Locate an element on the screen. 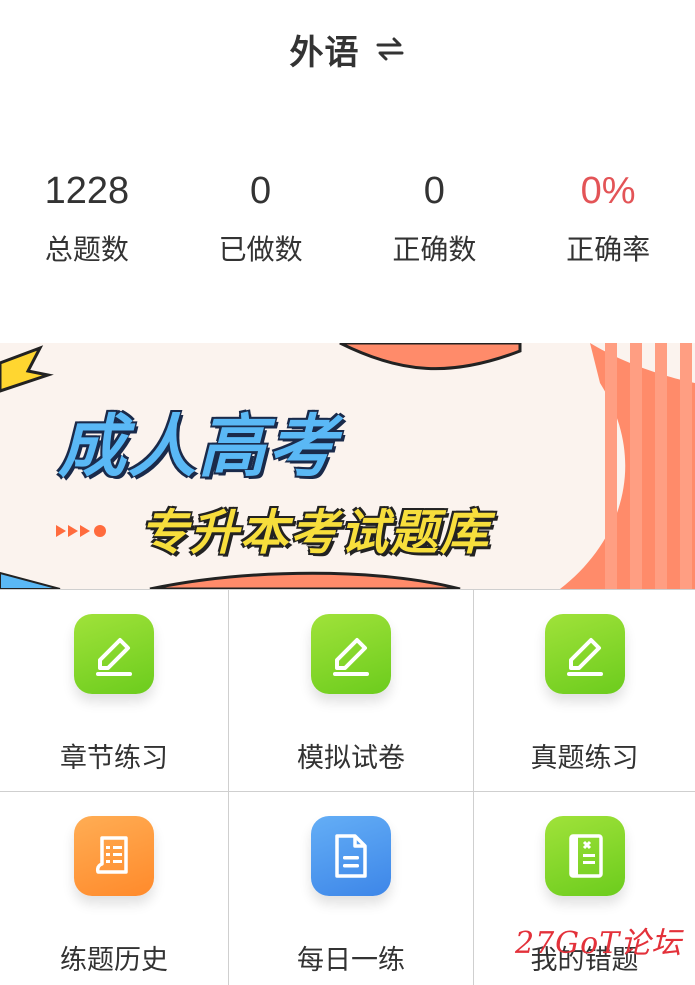 The image size is (695, 985). stats-bar: 1228 总题数 0 已做数 0 正确数 0% 正确率 is located at coordinates (347, 225).